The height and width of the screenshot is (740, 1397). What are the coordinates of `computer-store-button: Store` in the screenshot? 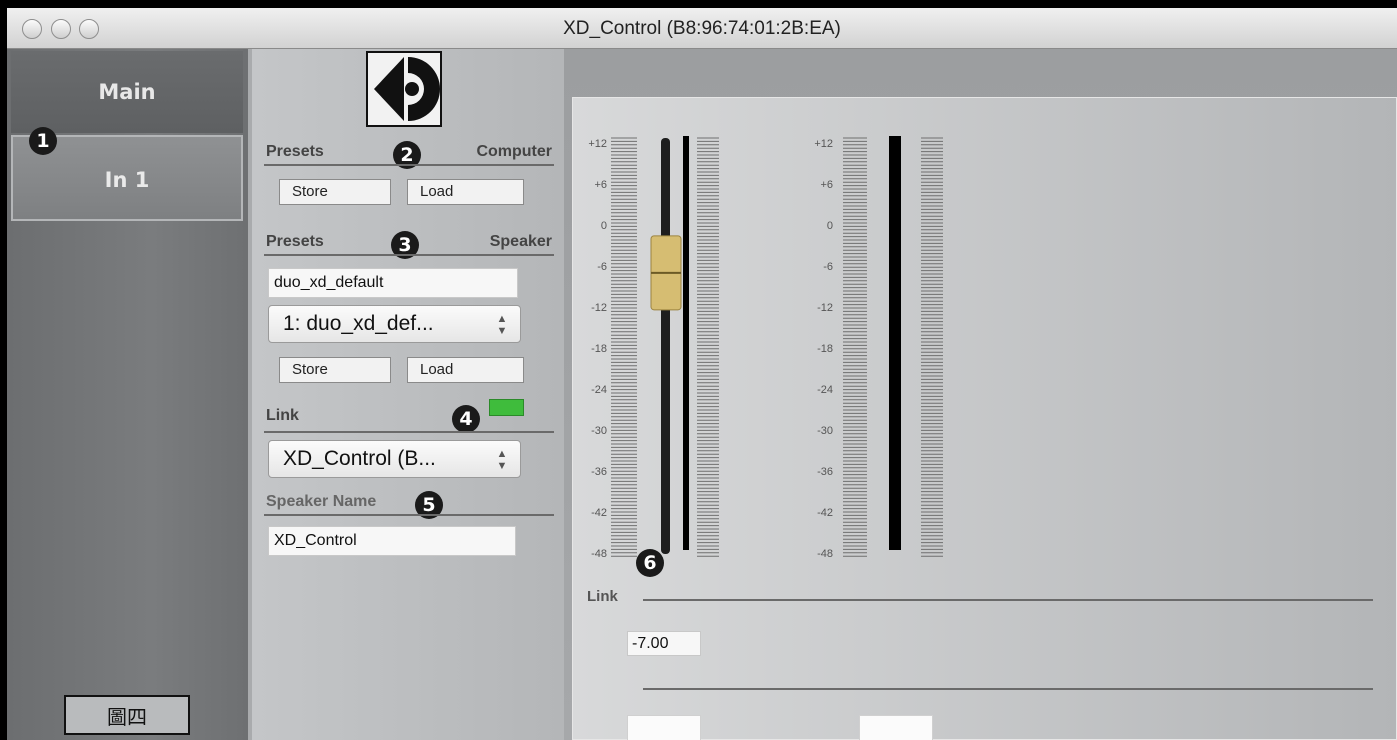 It's located at (335, 192).